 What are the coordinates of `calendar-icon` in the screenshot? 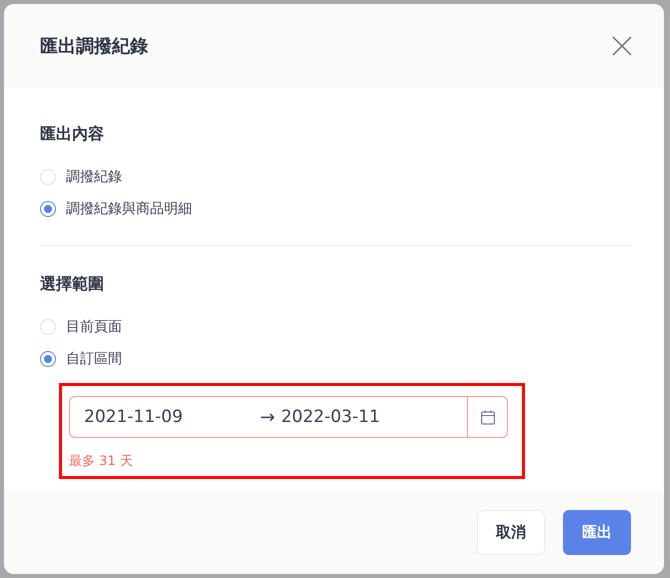 It's located at (487, 417).